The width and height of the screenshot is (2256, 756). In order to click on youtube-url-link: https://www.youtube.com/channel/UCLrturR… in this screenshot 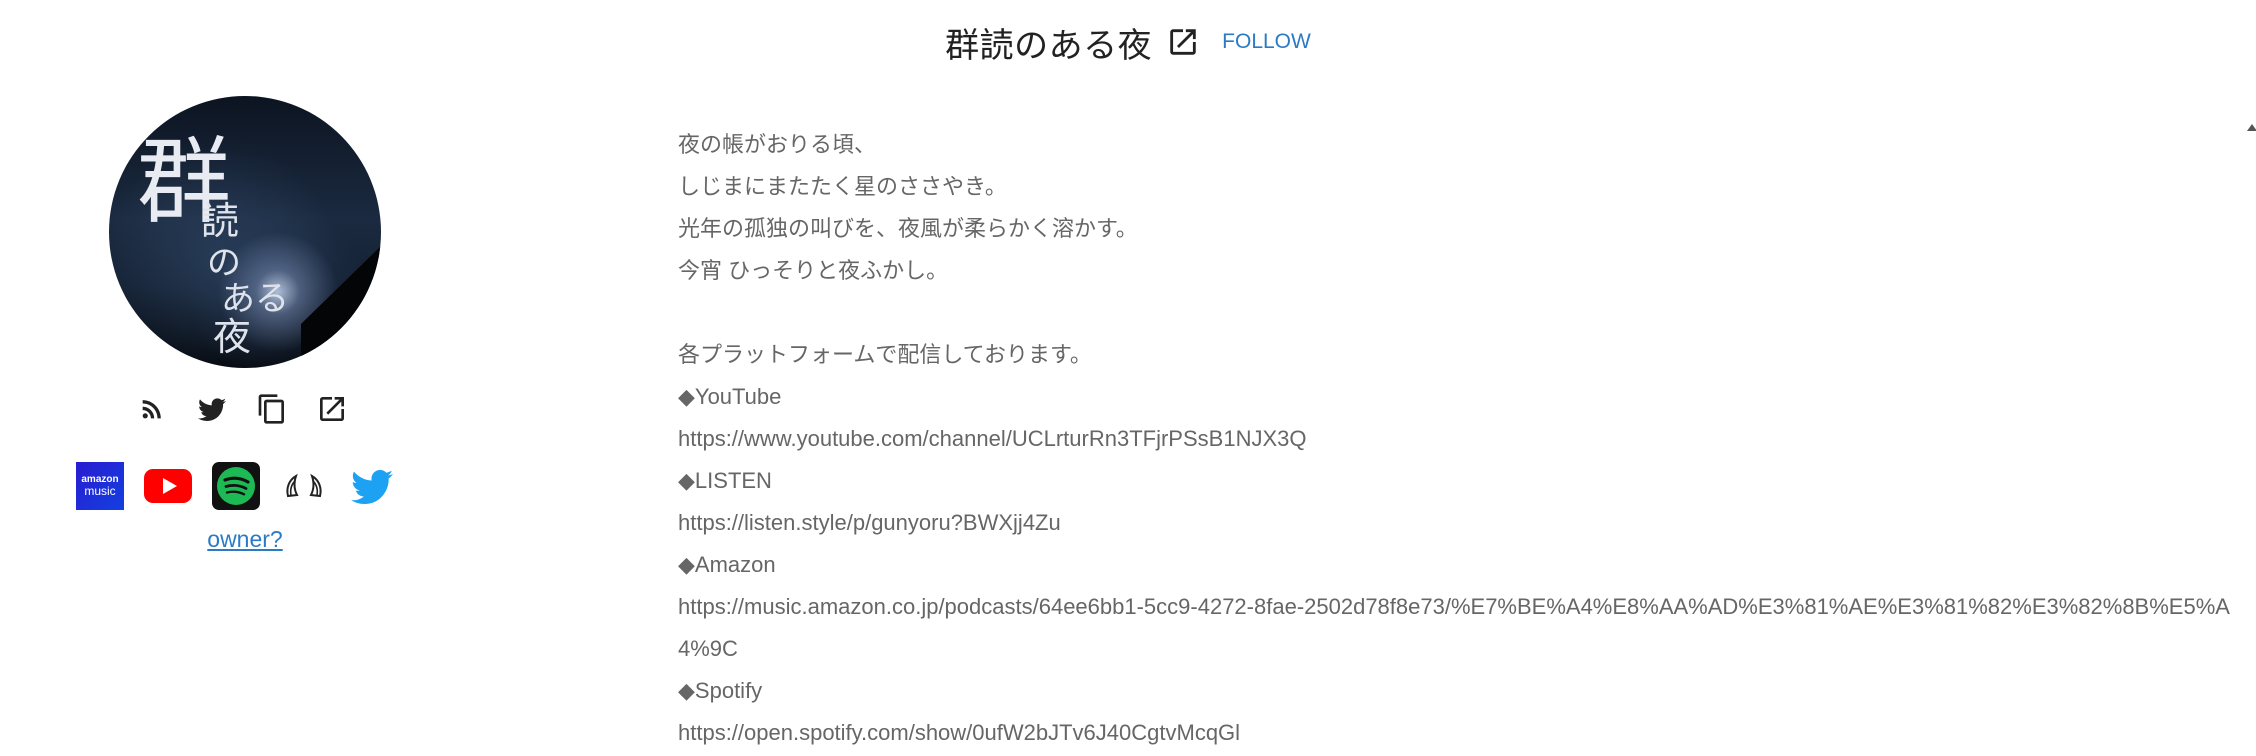, I will do `click(1458, 439)`.